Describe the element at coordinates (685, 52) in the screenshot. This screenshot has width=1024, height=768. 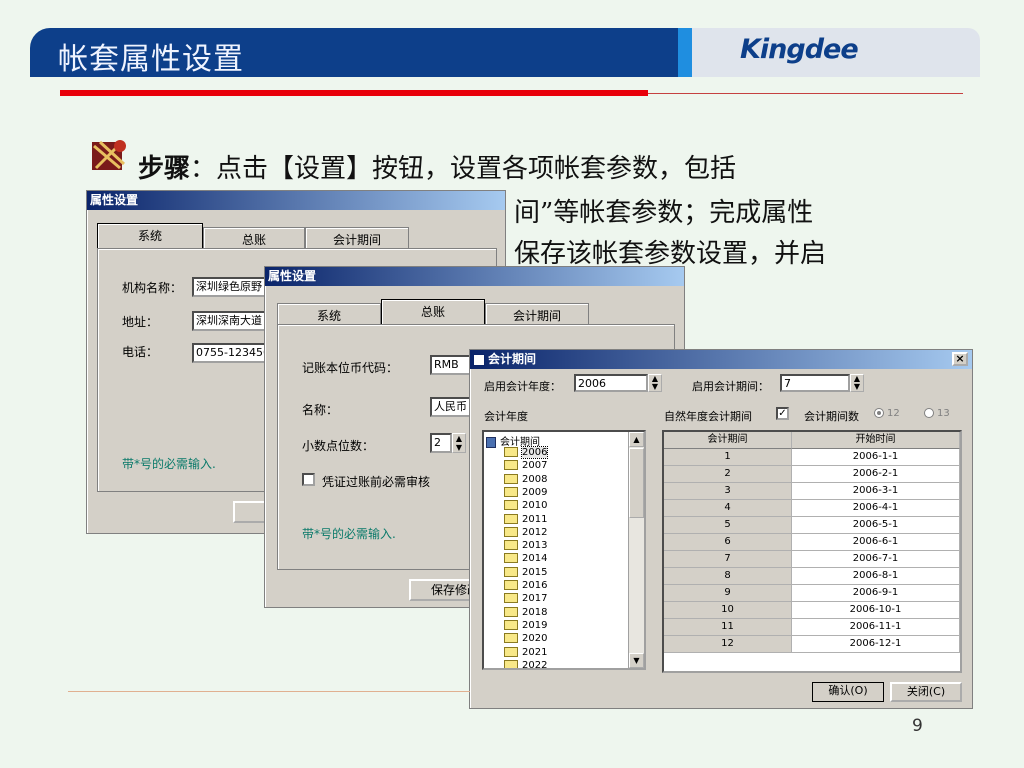
I see `header-accent-stripe` at that location.